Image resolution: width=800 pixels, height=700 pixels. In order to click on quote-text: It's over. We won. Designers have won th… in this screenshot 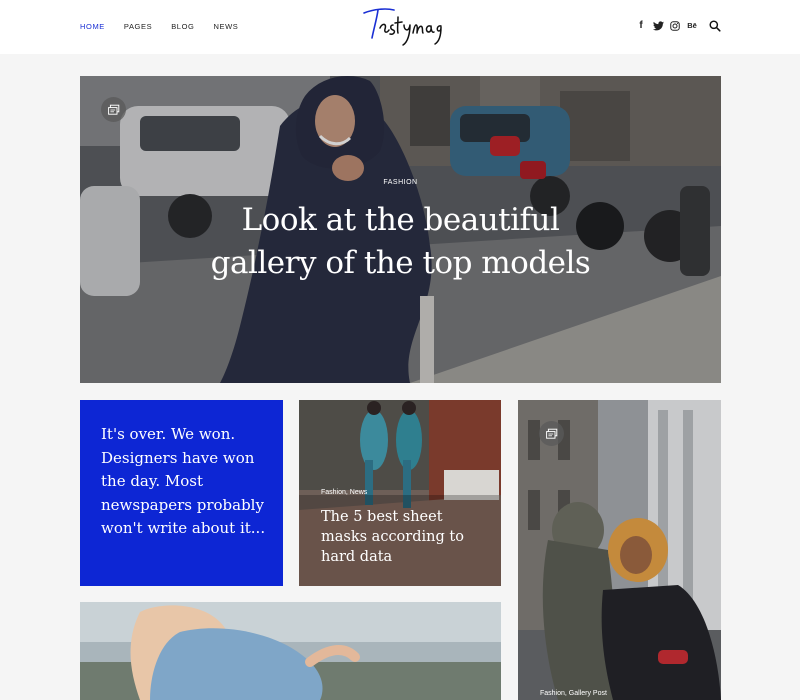, I will do `click(183, 481)`.